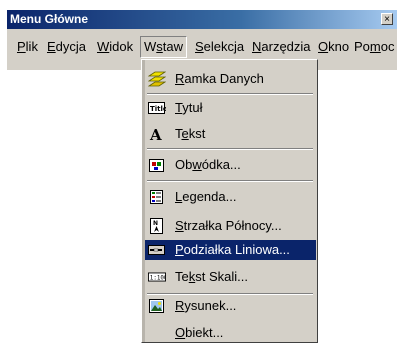  Describe the element at coordinates (202, 19) in the screenshot. I see `title-bar: Menu Główne ×` at that location.